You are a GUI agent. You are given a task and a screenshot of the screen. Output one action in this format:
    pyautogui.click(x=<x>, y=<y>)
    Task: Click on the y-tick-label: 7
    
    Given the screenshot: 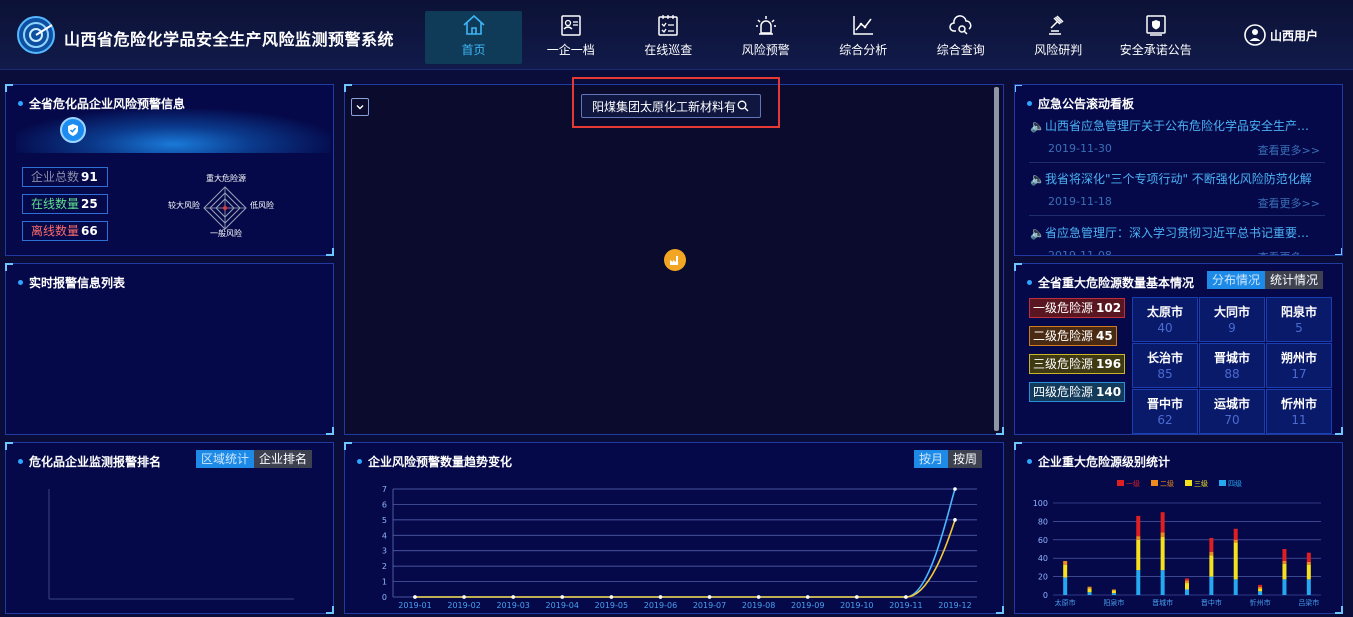 What is the action you would take?
    pyautogui.click(x=384, y=489)
    